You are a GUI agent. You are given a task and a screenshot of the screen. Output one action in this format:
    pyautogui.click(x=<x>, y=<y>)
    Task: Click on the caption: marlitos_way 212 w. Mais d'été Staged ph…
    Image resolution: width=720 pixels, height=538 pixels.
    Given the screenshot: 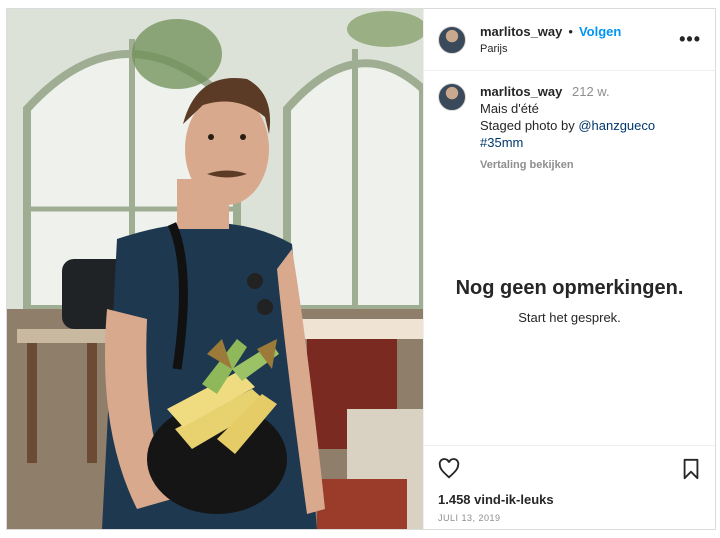 What is the action you would take?
    pyautogui.click(x=569, y=122)
    